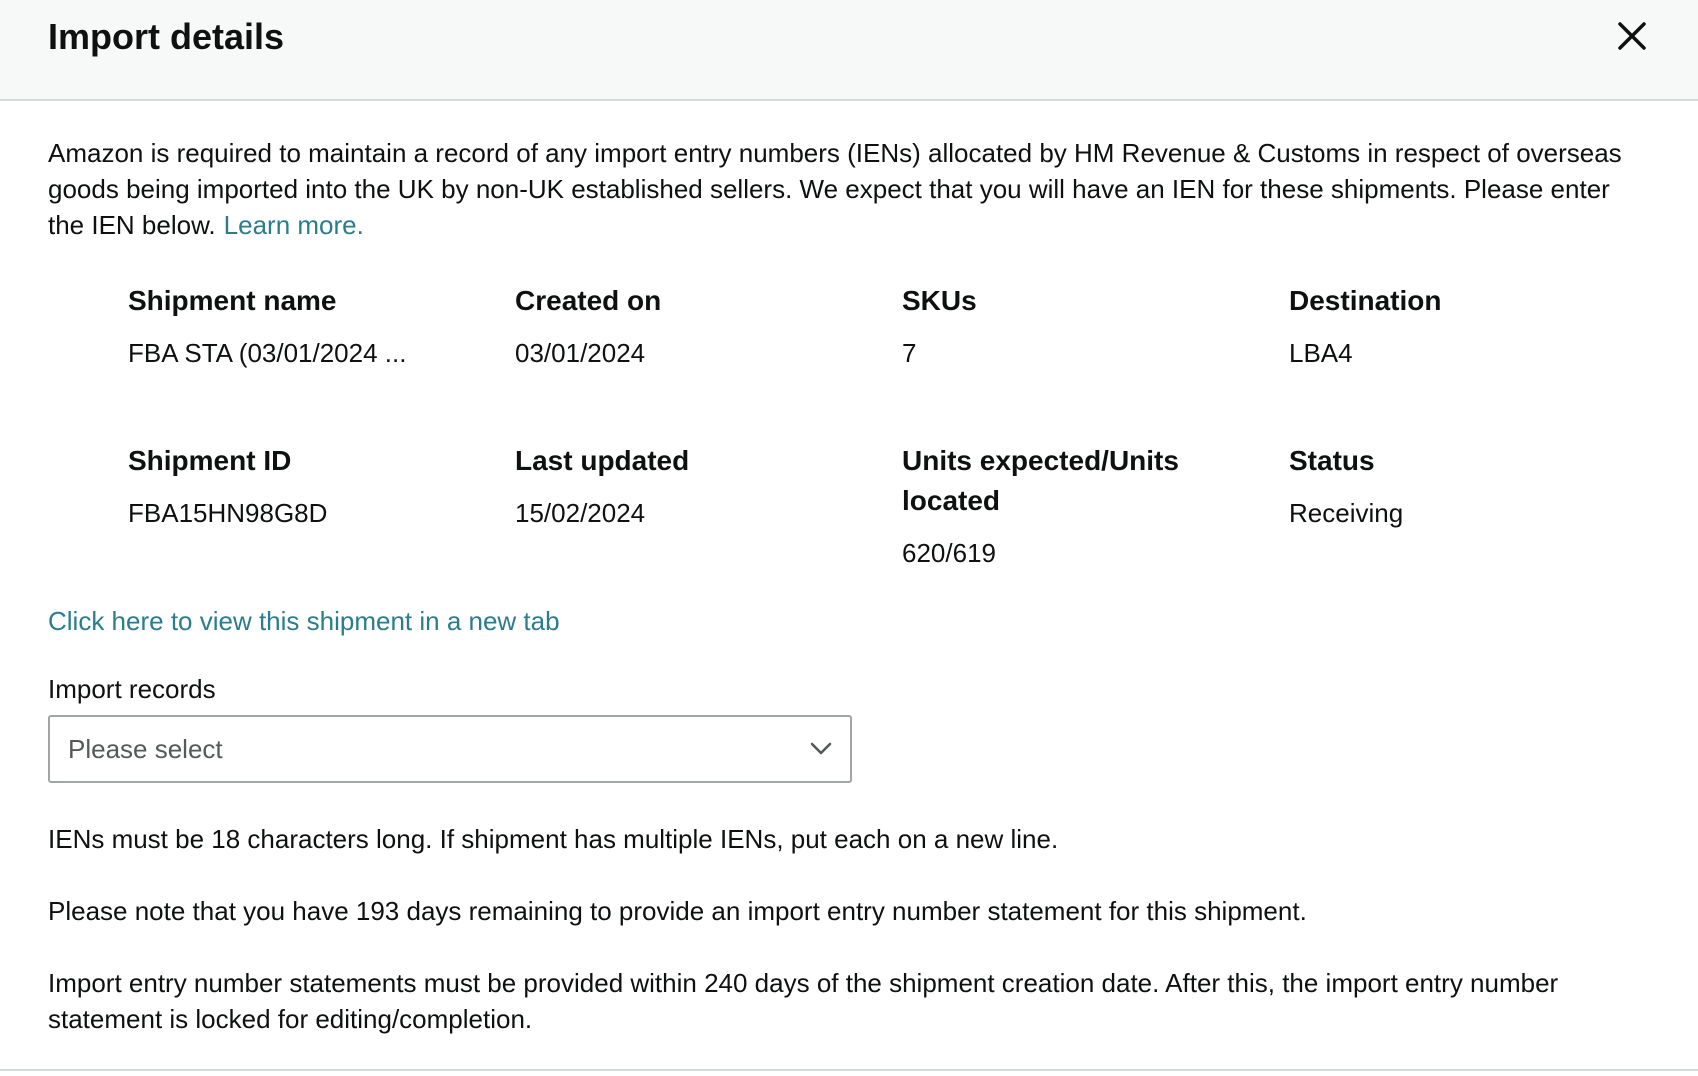  What do you see at coordinates (1346, 513) in the screenshot?
I see `status-value: Receiving` at bounding box center [1346, 513].